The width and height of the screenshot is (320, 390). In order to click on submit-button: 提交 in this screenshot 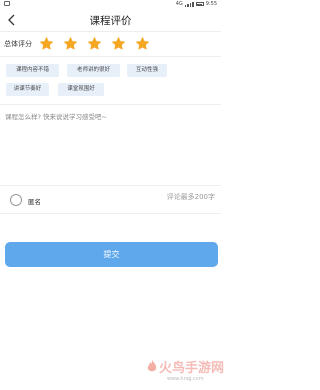, I will do `click(111, 254)`.